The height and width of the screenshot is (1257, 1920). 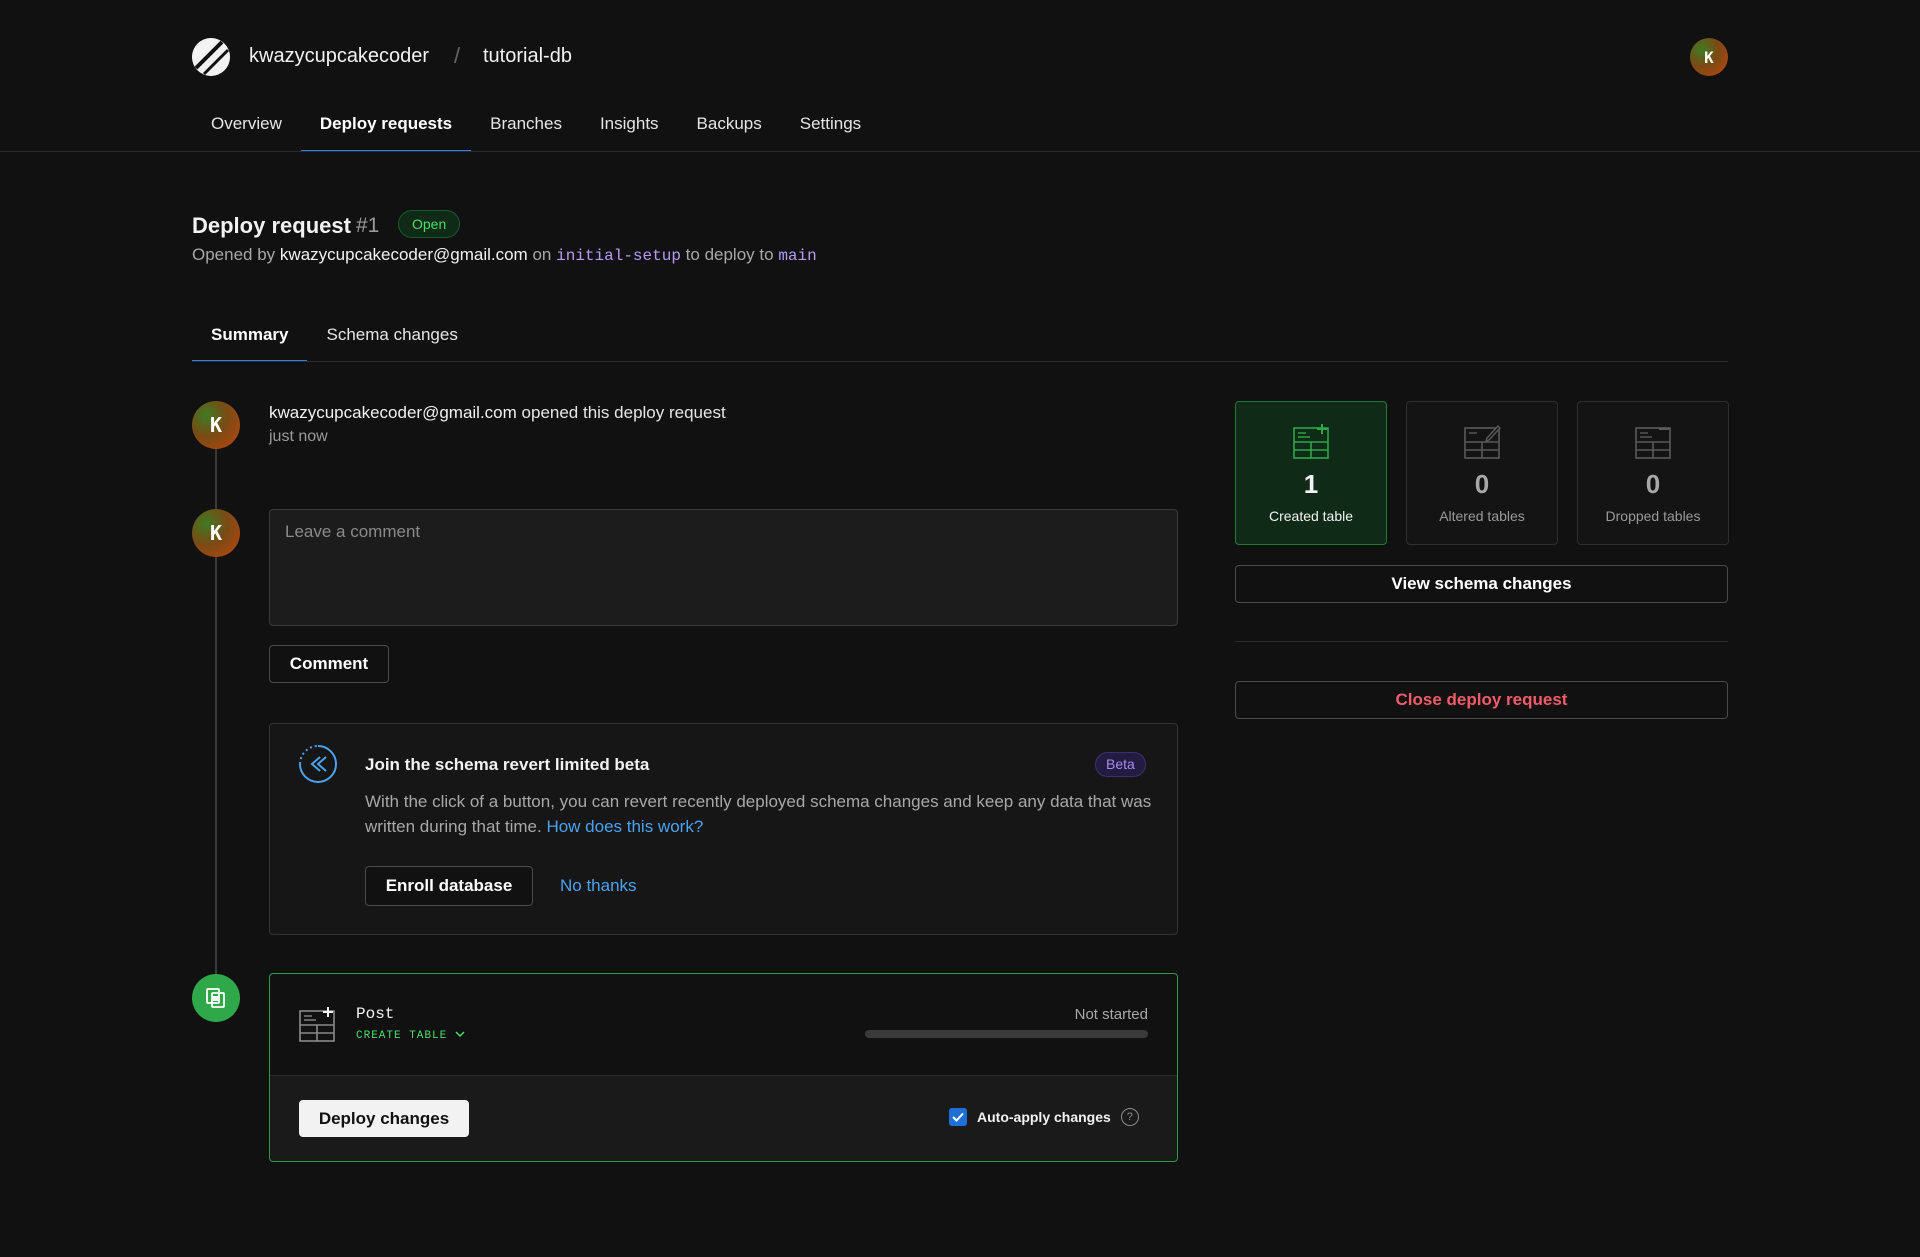 I want to click on auto-apply-checkbox, so click(x=958, y=1117).